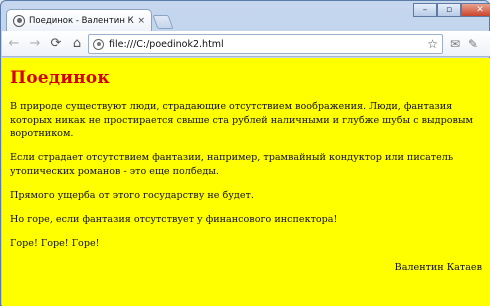 The width and height of the screenshot is (490, 306). I want to click on author-signature: Валентин Катаев, so click(438, 267).